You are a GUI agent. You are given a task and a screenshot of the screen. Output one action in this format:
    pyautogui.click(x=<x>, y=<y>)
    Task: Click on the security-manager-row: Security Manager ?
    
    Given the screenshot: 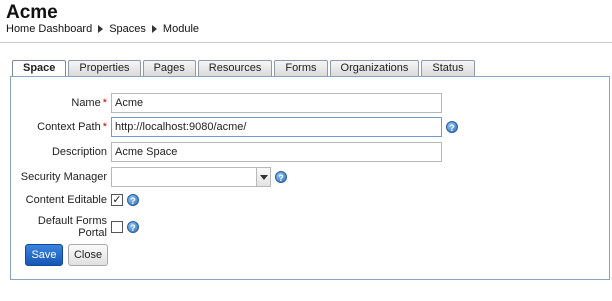 What is the action you would take?
    pyautogui.click(x=149, y=177)
    